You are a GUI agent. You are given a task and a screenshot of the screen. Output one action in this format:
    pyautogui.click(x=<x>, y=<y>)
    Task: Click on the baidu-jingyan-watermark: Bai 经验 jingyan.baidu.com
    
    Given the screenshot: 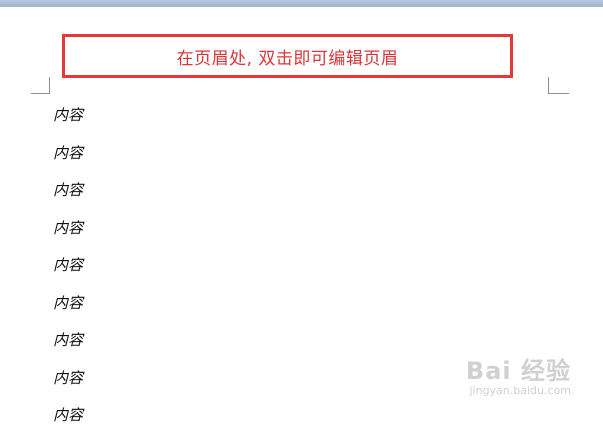 What is the action you would take?
    pyautogui.click(x=518, y=374)
    